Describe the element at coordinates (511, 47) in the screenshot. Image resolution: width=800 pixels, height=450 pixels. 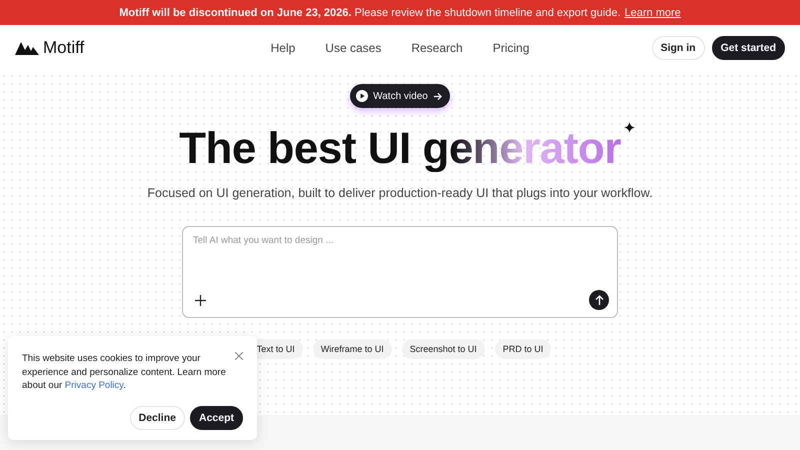
I see `nav-link: Pricing` at that location.